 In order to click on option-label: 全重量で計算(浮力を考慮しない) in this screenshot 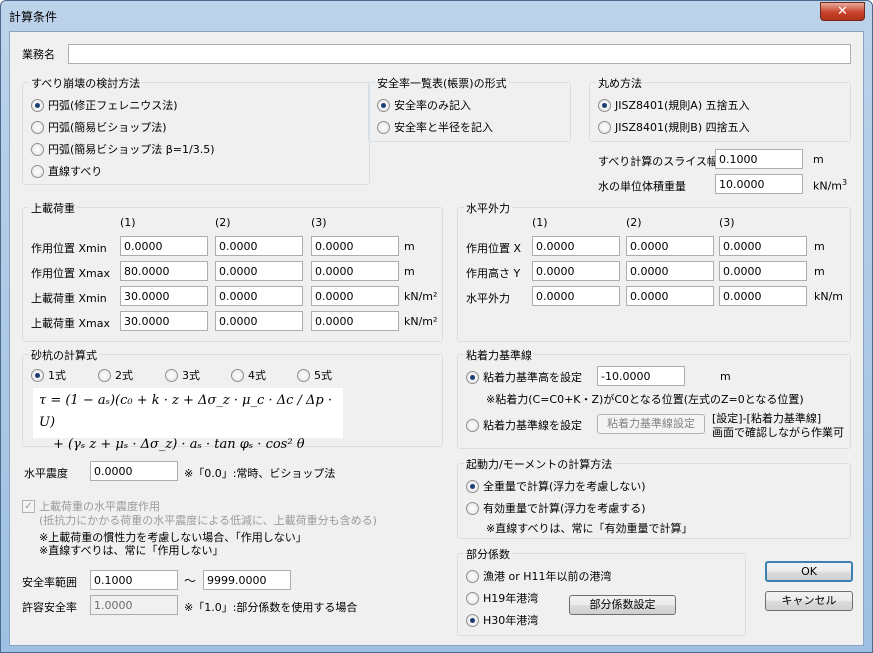, I will do `click(564, 486)`.